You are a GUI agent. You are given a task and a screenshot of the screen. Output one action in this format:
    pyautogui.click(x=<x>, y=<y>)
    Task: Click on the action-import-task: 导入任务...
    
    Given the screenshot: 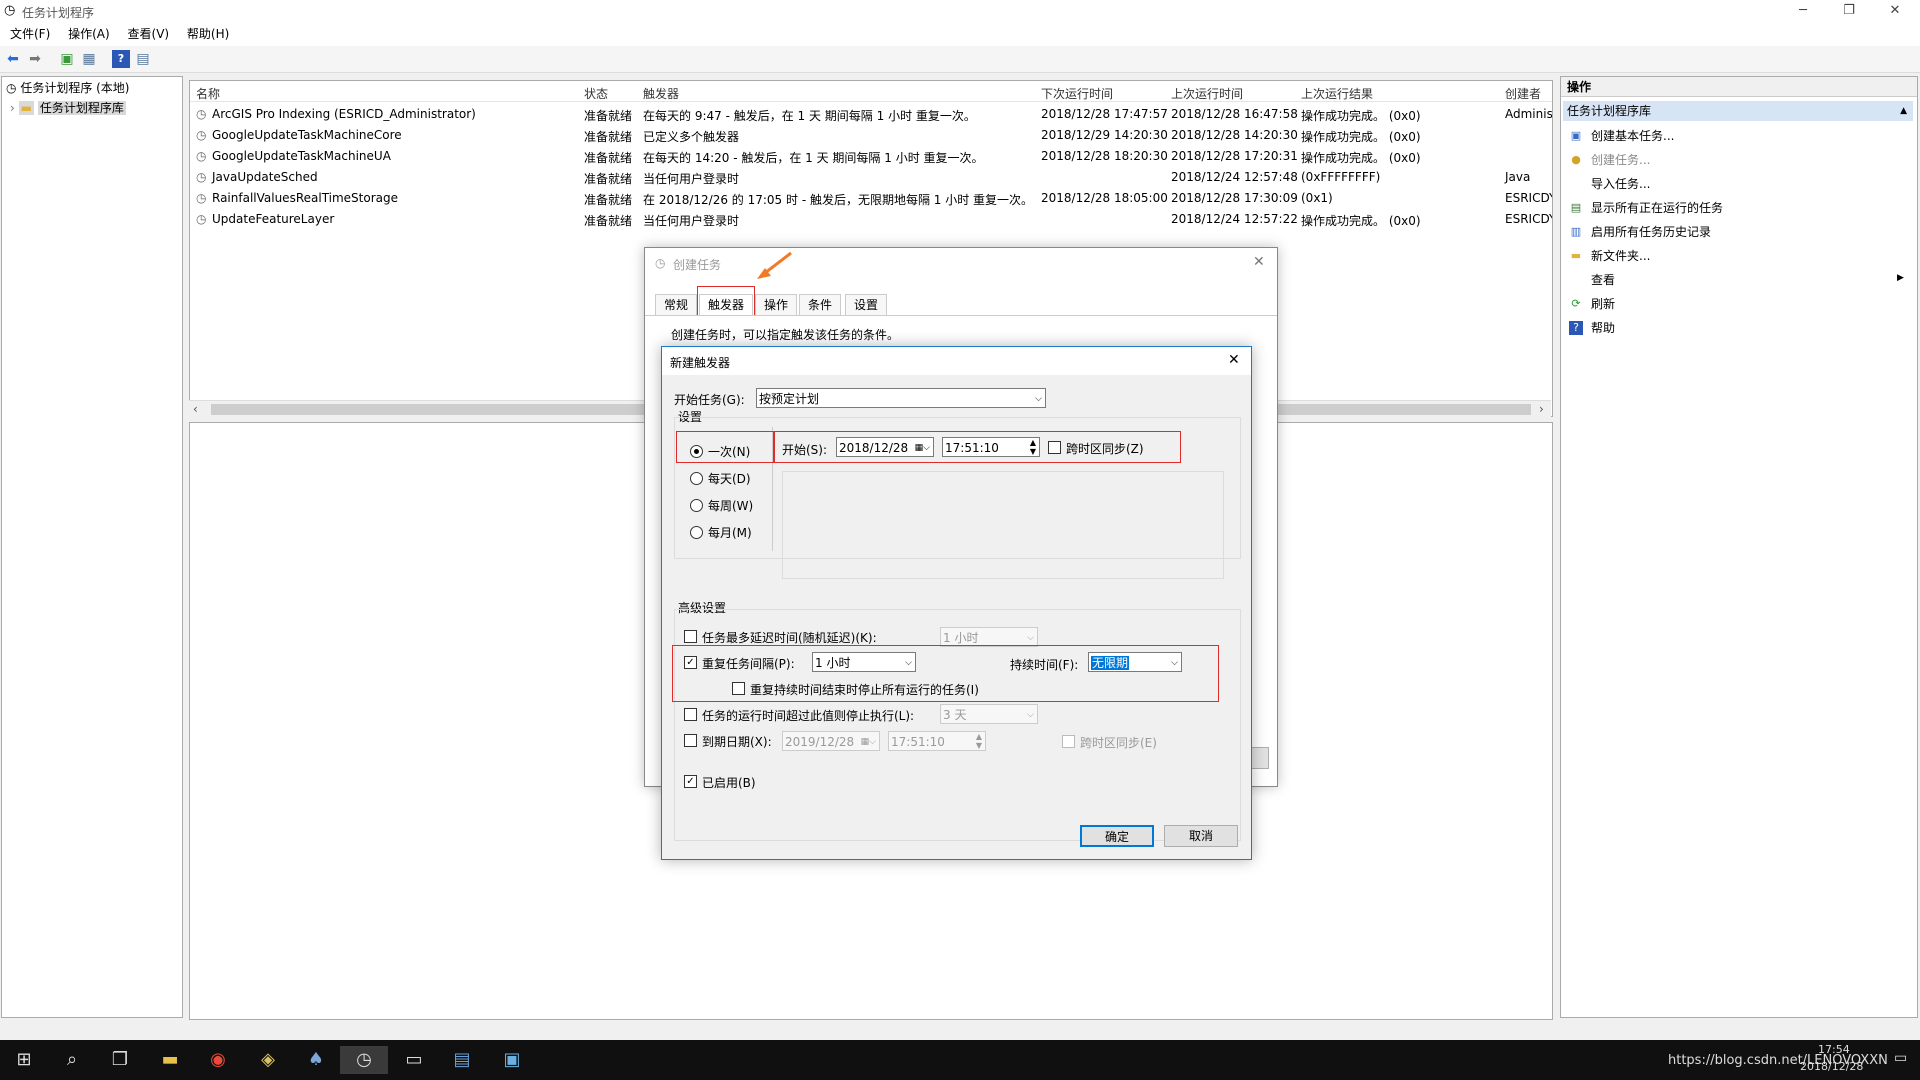 What is the action you would take?
    pyautogui.click(x=1620, y=184)
    